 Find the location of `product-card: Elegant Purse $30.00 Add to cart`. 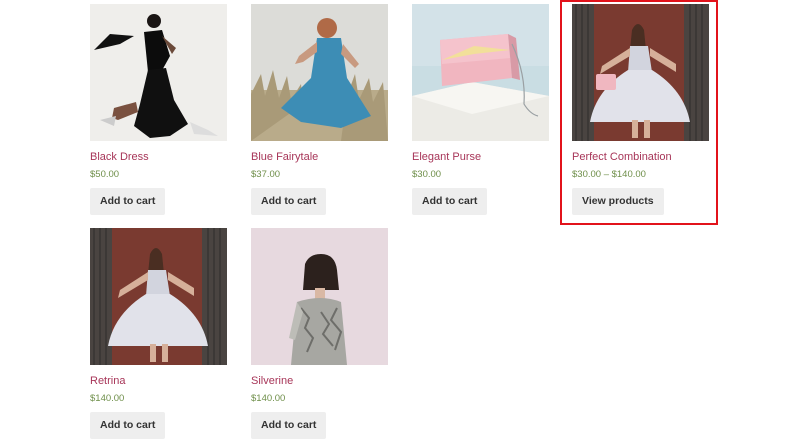

product-card: Elegant Purse $30.00 Add to cart is located at coordinates (480, 109).